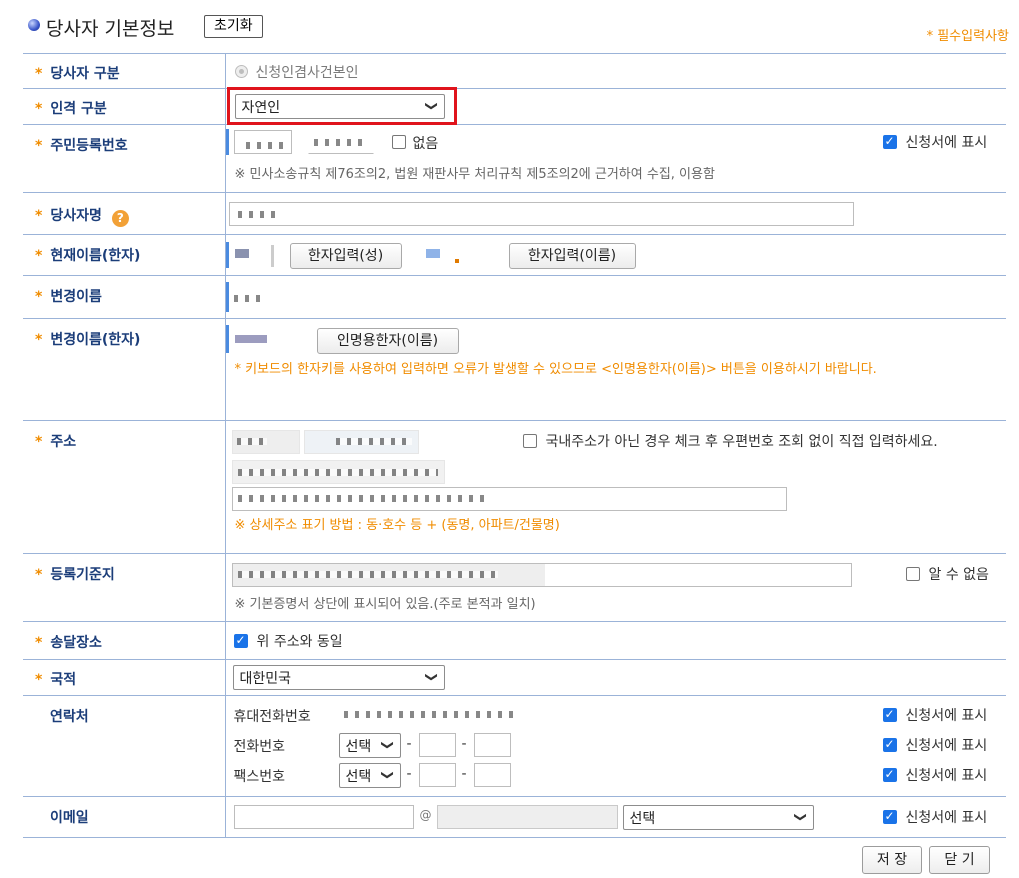 Image resolution: width=1019 pixels, height=878 pixels. I want to click on row-email: 이메일 @ 선택 ❯ 신청서에 표시, so click(514, 817).